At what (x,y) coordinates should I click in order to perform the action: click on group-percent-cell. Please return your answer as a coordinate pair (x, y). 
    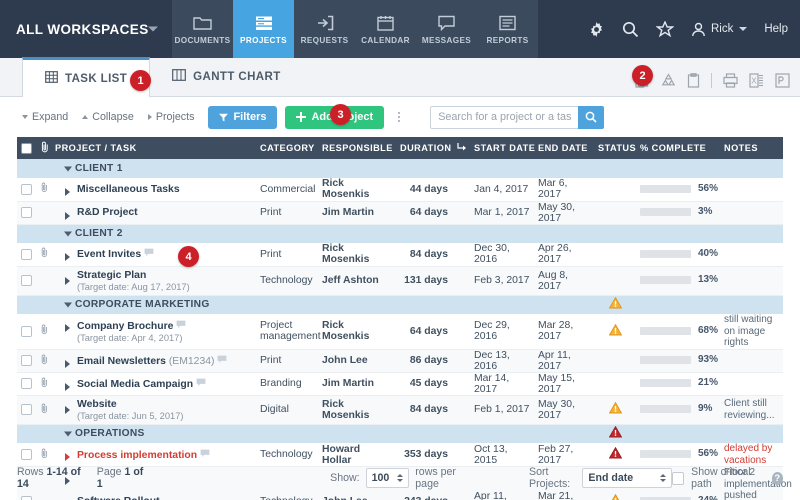
    Looking at the image, I should click on (678, 433).